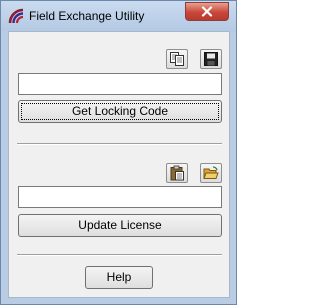 This screenshot has height=305, width=320. Describe the element at coordinates (16, 16) in the screenshot. I see `app-logo-icon` at that location.